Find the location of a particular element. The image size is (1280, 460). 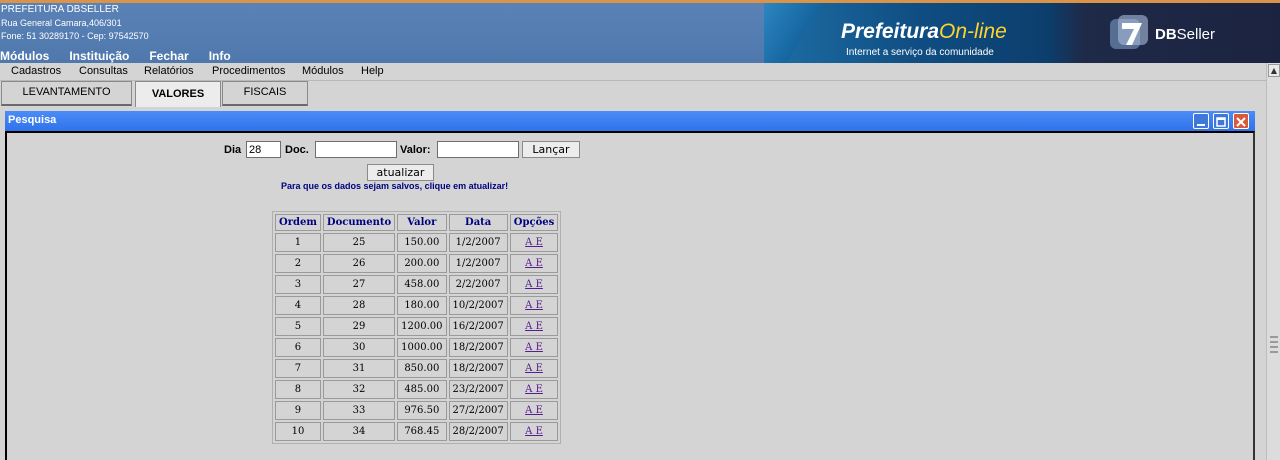

dia-input is located at coordinates (263, 149).